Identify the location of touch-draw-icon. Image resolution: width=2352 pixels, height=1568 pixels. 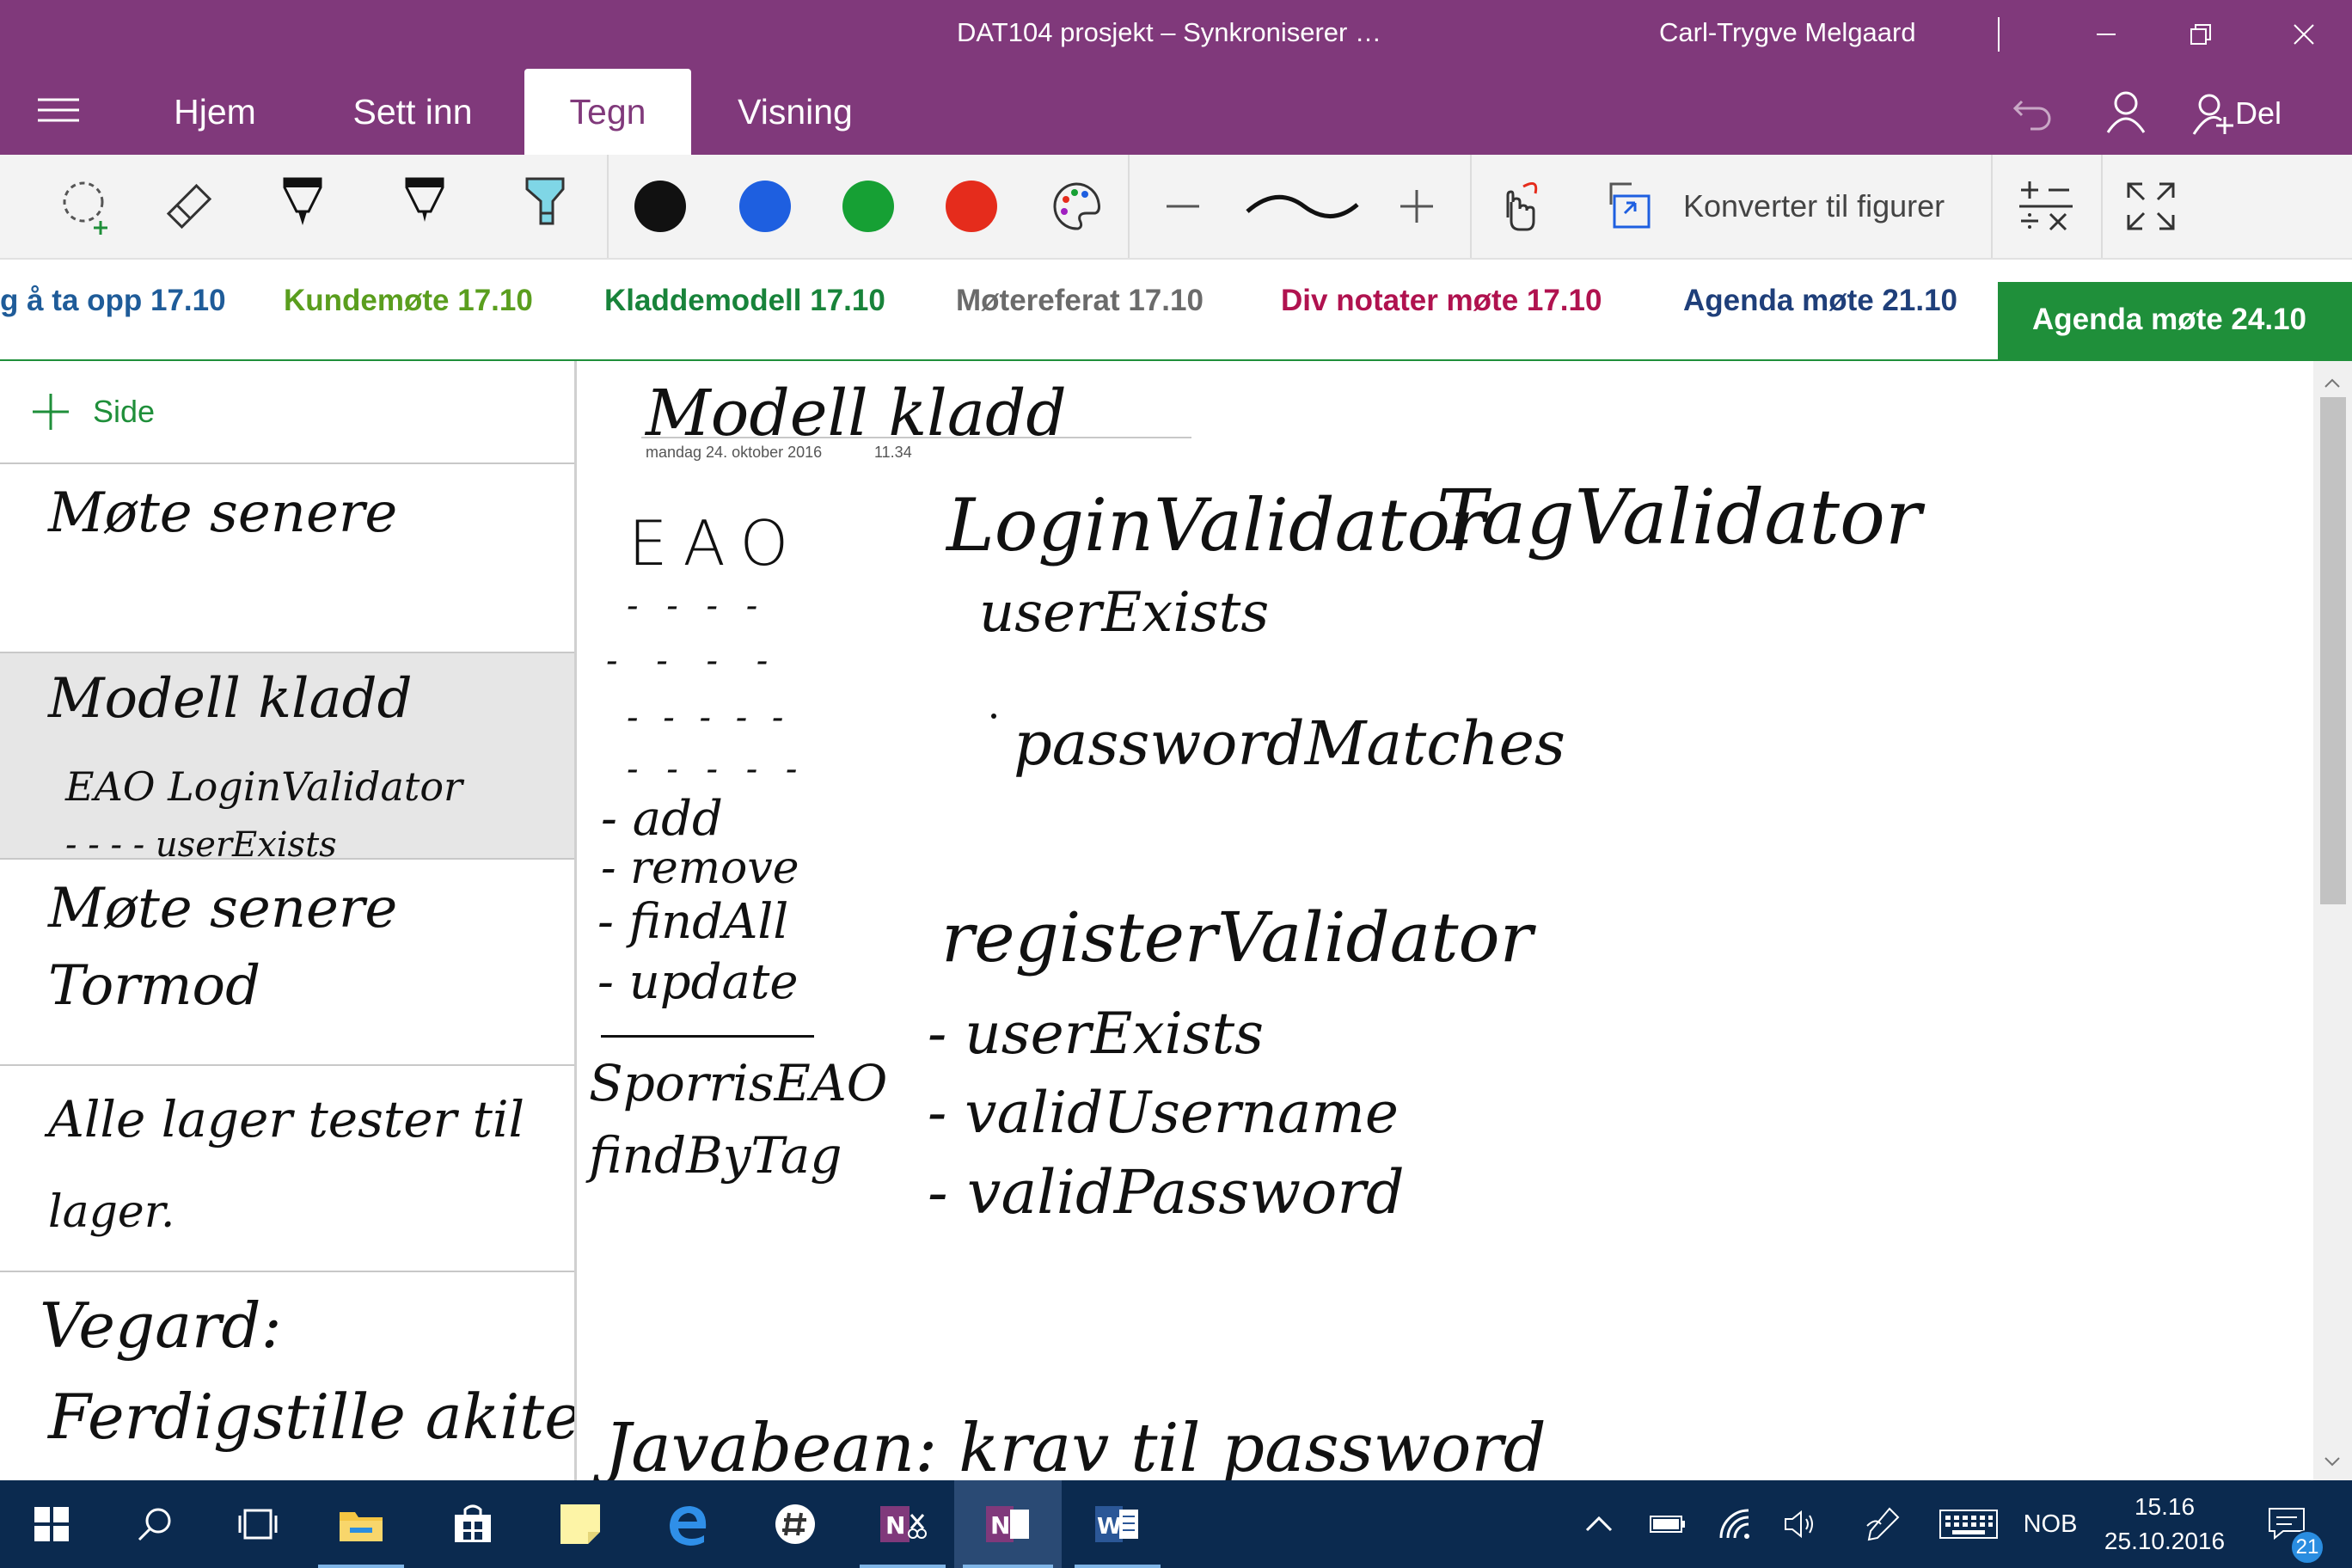
(1522, 206).